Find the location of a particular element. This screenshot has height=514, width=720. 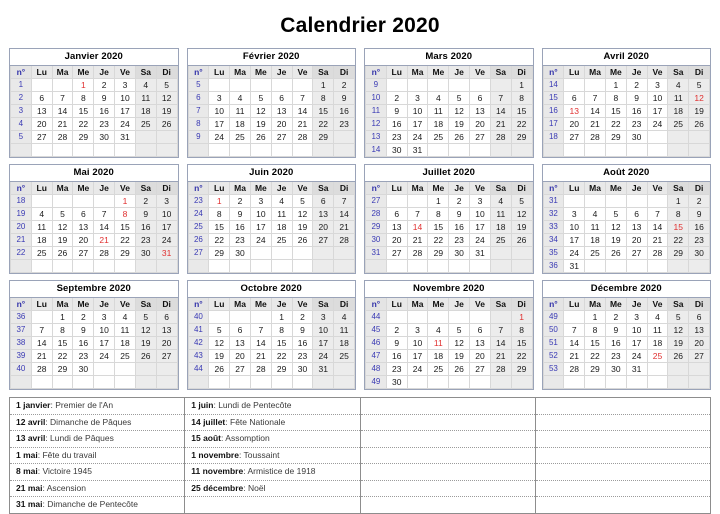

day-cell: 17 is located at coordinates (636, 343).